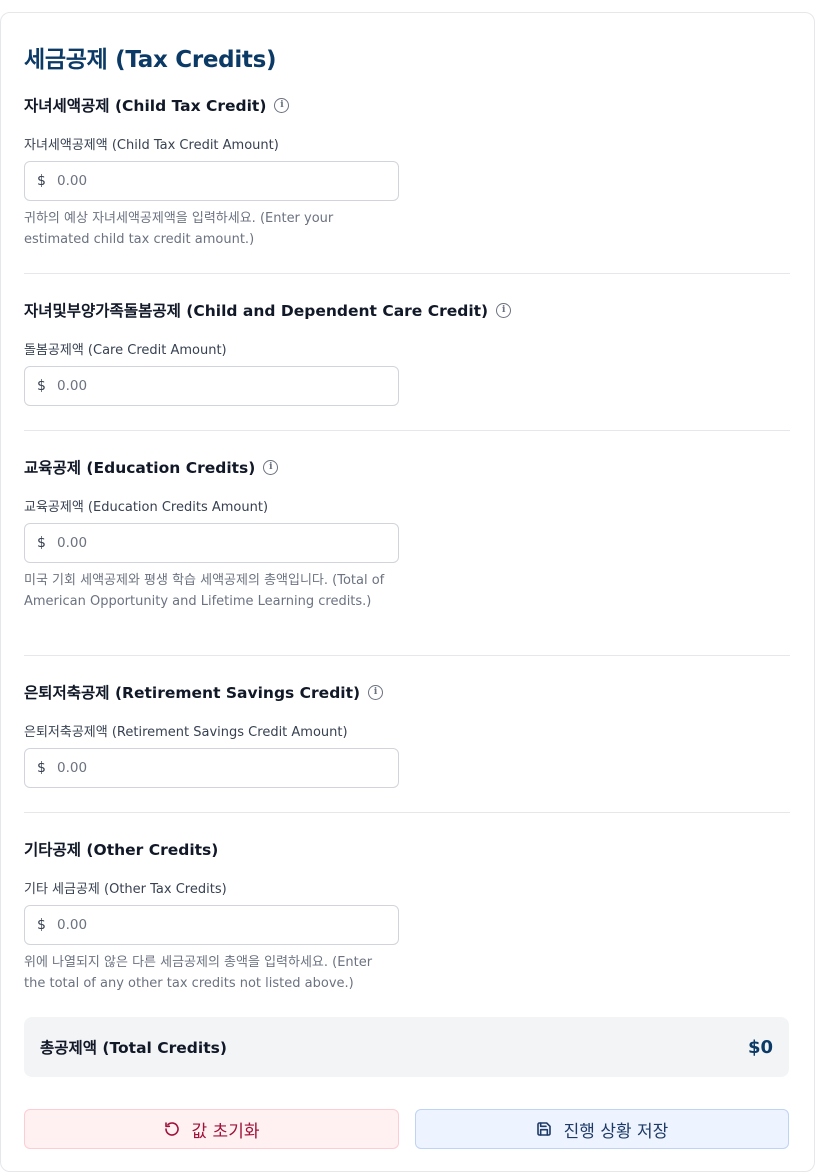 The height and width of the screenshot is (1172, 818). Describe the element at coordinates (217, 181) in the screenshot. I see `child-tax-credit-input` at that location.